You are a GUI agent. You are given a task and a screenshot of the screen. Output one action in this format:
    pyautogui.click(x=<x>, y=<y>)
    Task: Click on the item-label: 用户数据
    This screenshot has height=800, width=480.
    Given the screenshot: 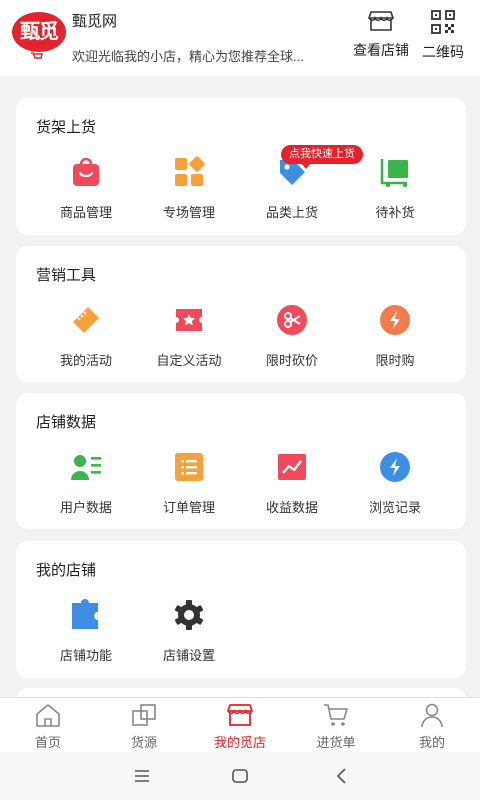 What is the action you would take?
    pyautogui.click(x=85, y=507)
    